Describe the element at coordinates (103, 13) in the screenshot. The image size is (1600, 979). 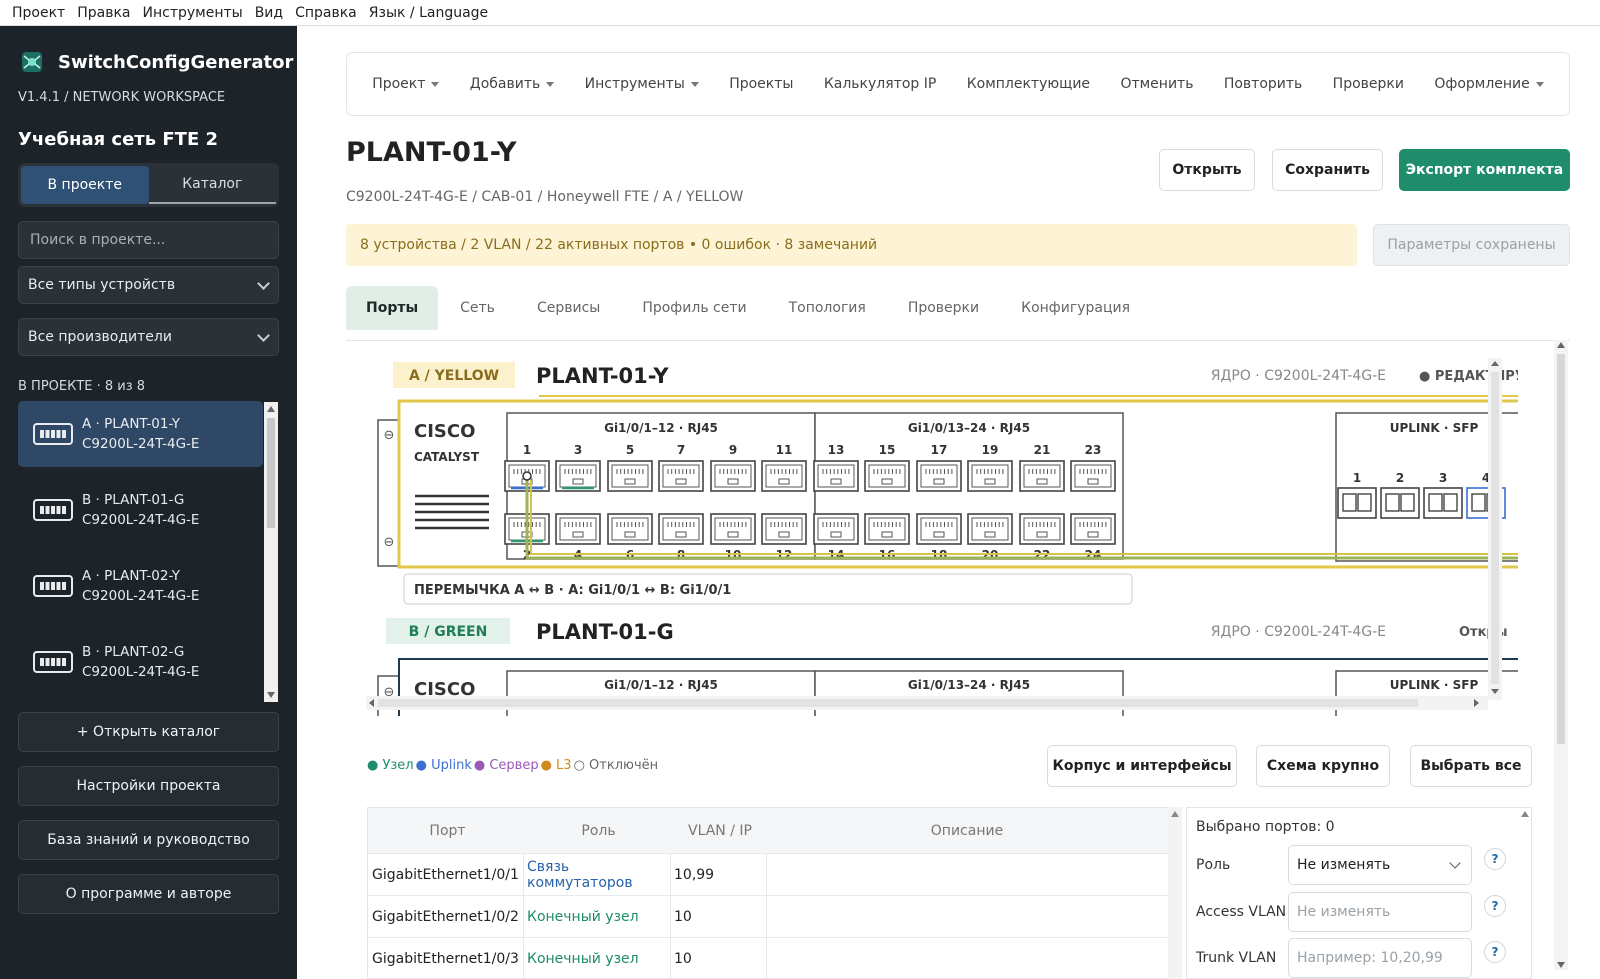
I see `menu-item: Правка` at that location.